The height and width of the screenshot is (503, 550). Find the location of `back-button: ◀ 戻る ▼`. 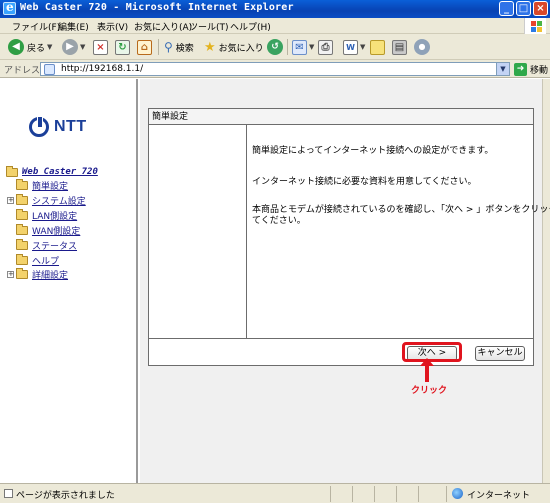

back-button: ◀ 戻る ▼ is located at coordinates (30, 47).